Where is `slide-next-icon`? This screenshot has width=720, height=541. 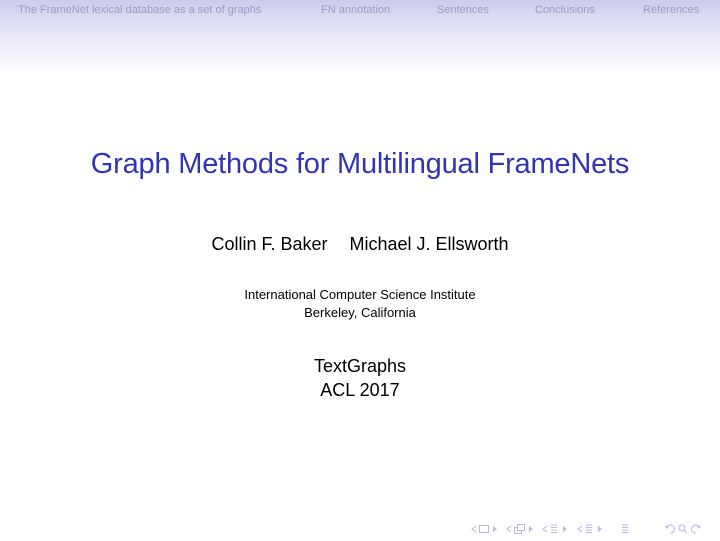 slide-next-icon is located at coordinates (600, 529).